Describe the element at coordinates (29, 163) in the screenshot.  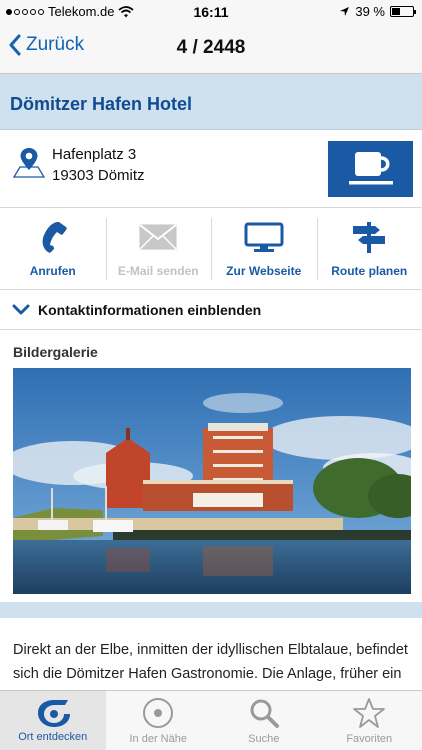
I see `map-pin-icon` at that location.